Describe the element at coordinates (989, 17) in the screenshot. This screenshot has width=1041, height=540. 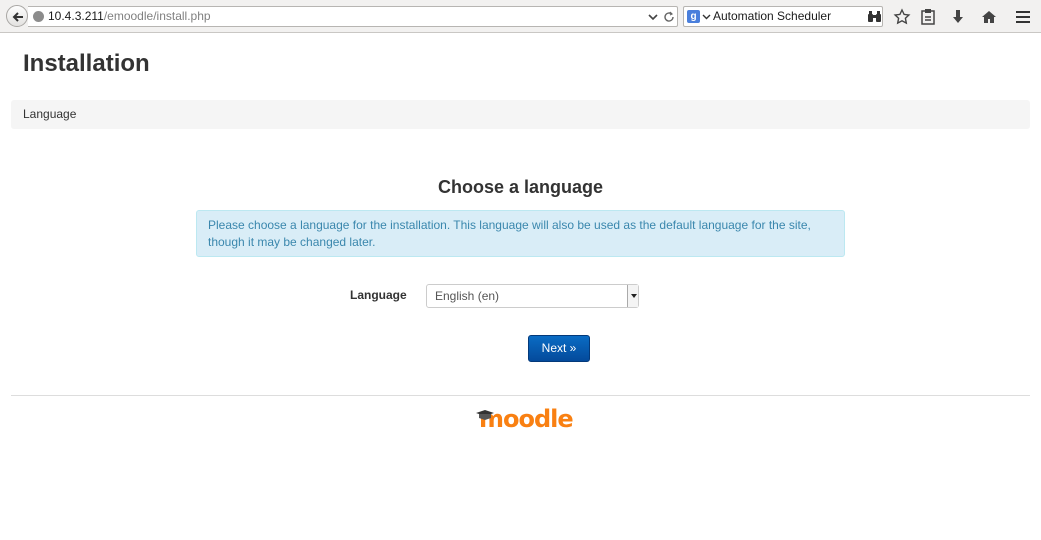
I see `home-icon` at that location.